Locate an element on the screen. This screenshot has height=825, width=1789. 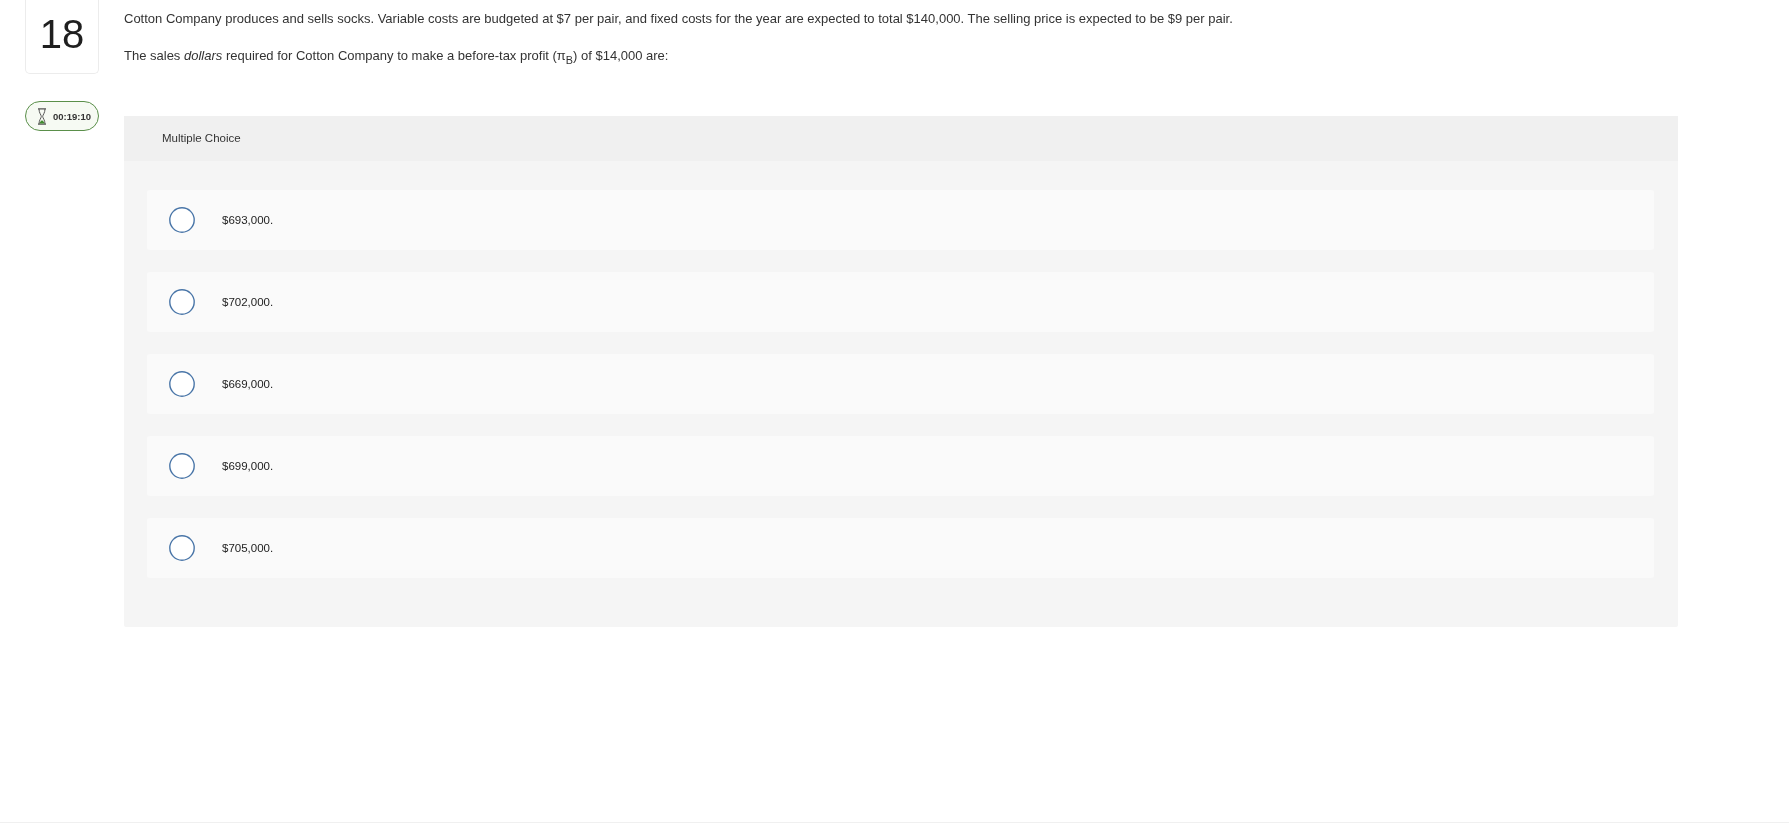
question-type-label: Multiple Choice is located at coordinates (201, 138).